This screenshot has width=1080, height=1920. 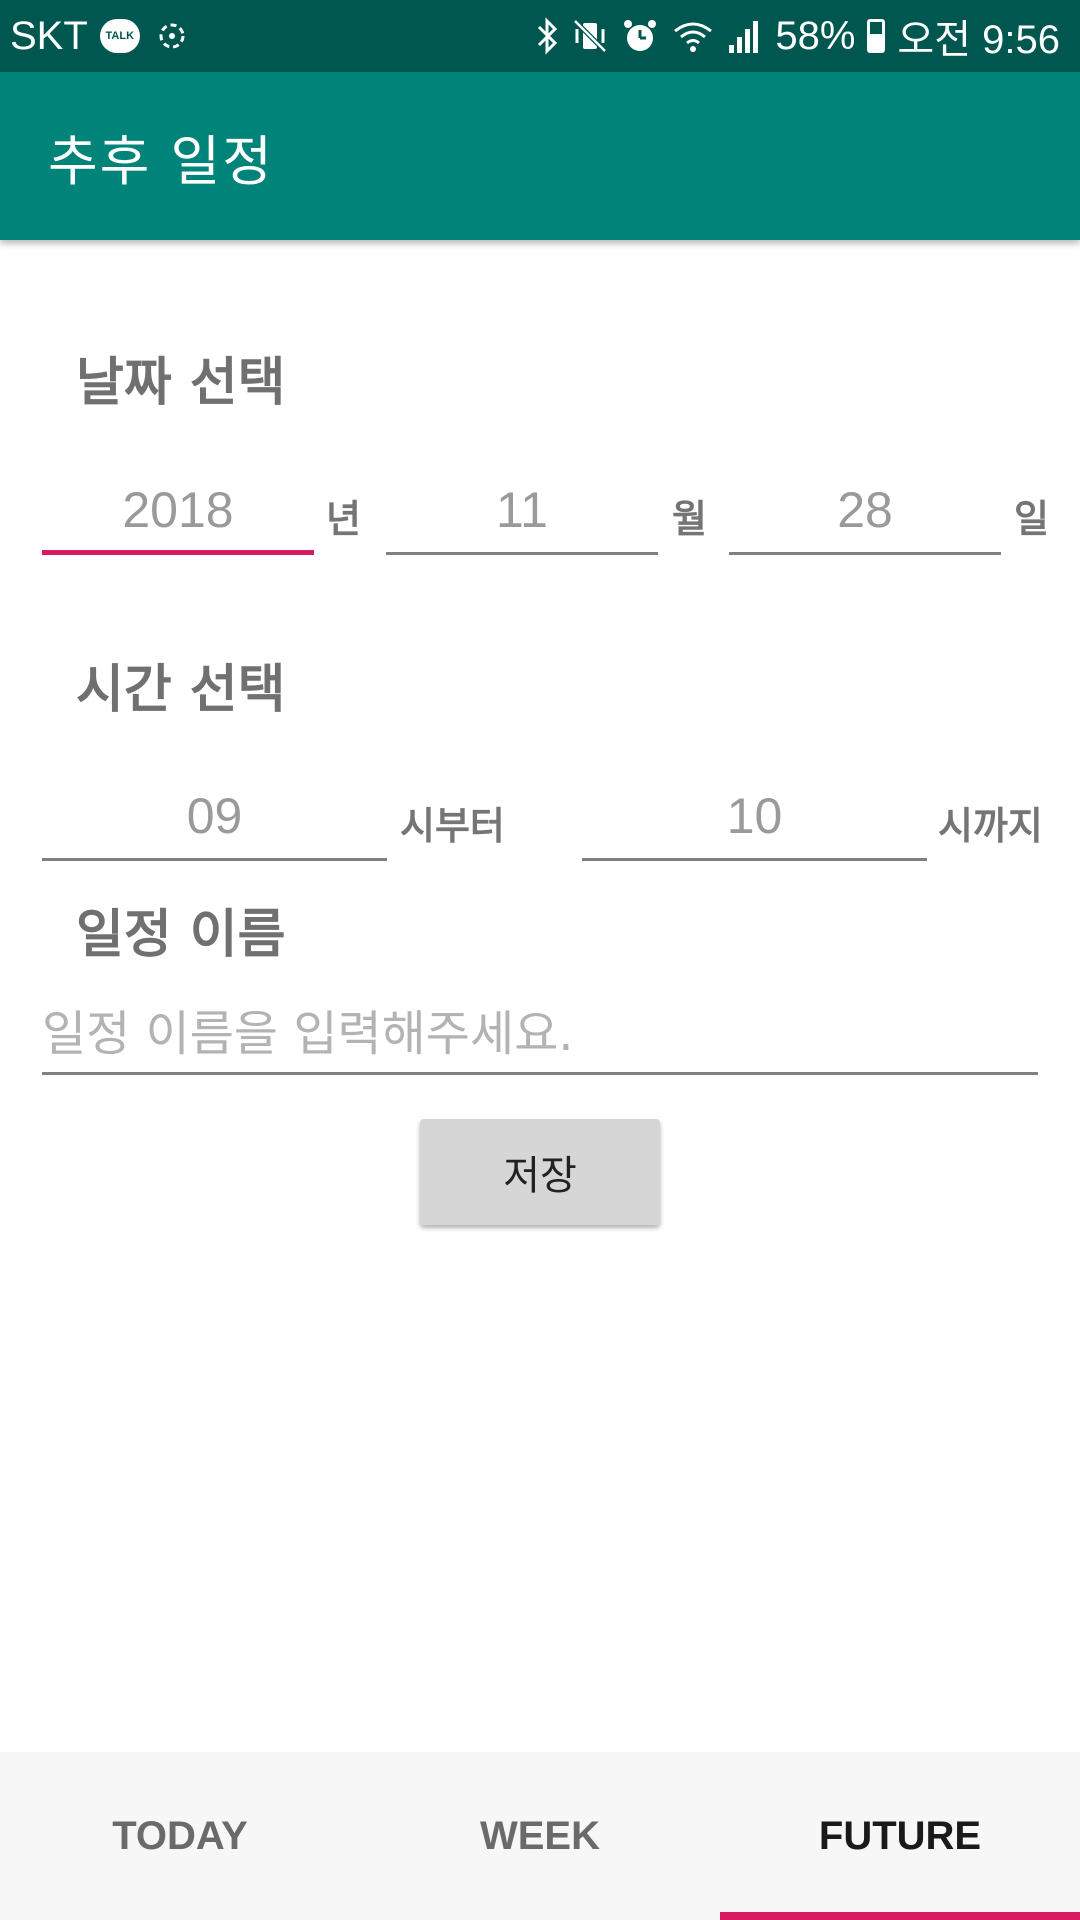 I want to click on name-section-title: 일정 이름, so click(x=181, y=935).